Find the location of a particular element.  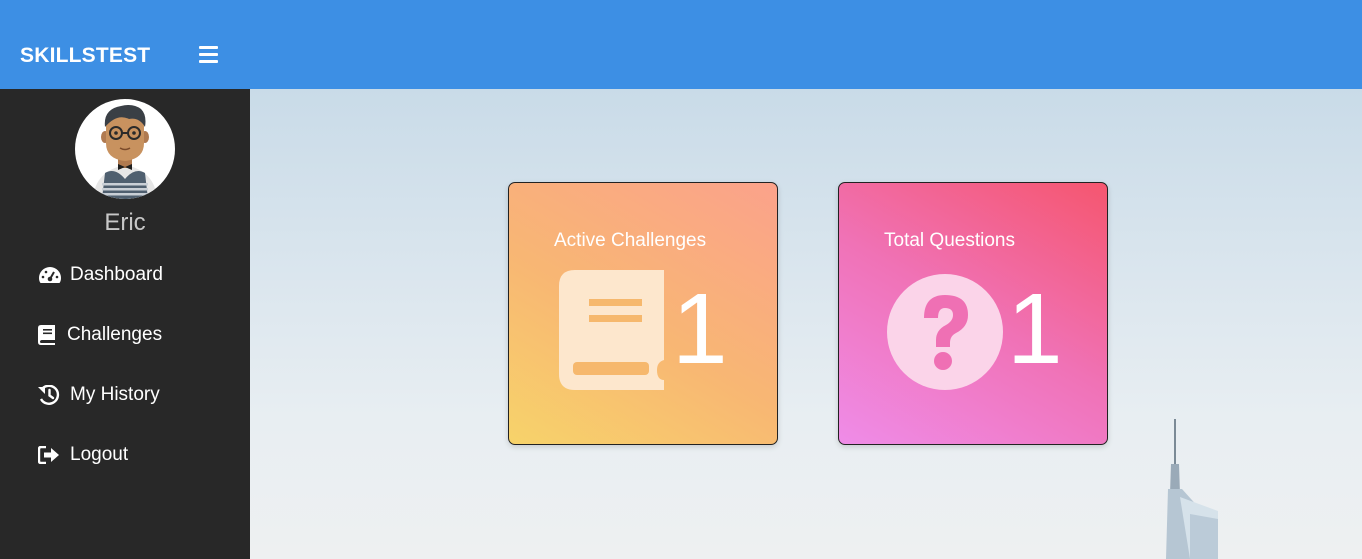

active-challenges-card: Active Challenges 1 is located at coordinates (643, 313).